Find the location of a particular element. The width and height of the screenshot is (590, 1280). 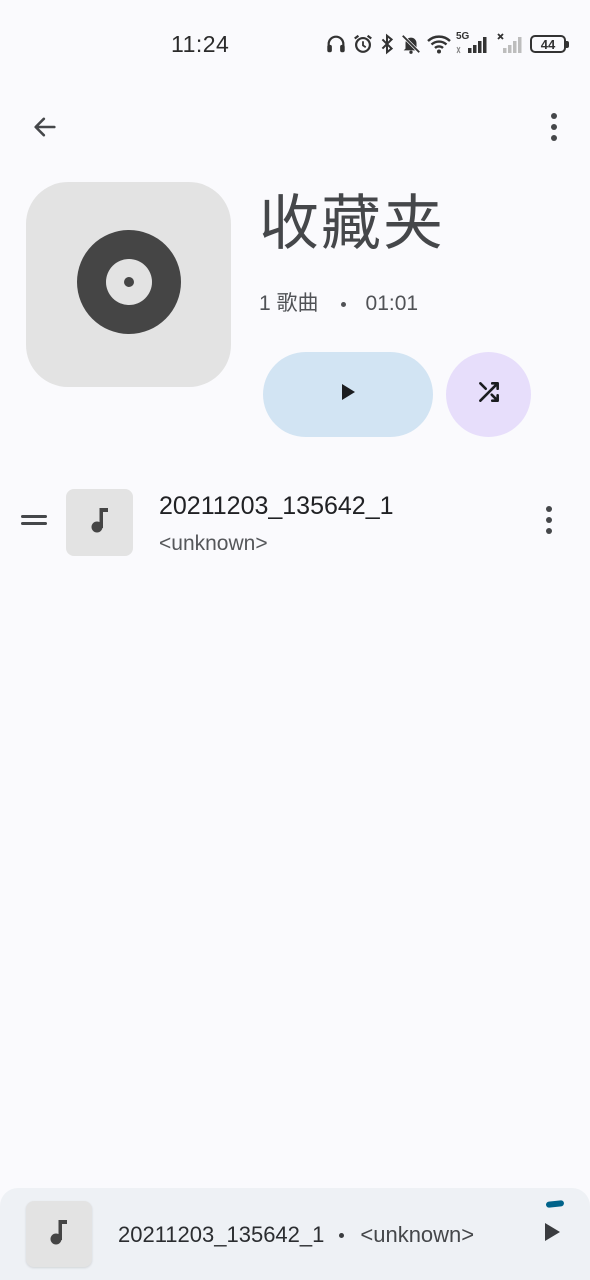

battery-icon: 44 is located at coordinates (549, 44).